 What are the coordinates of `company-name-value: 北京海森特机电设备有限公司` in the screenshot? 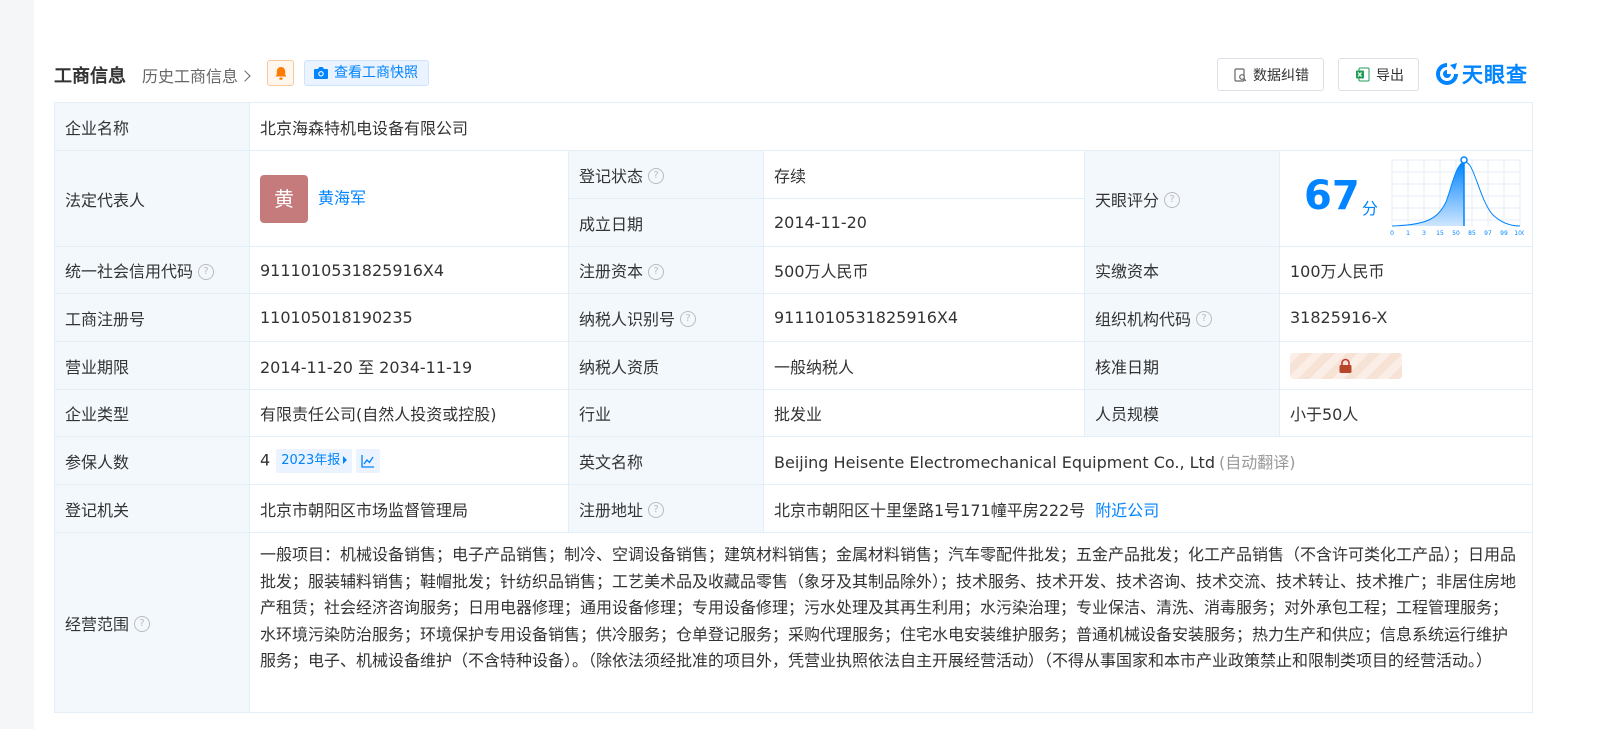 It's located at (891, 126).